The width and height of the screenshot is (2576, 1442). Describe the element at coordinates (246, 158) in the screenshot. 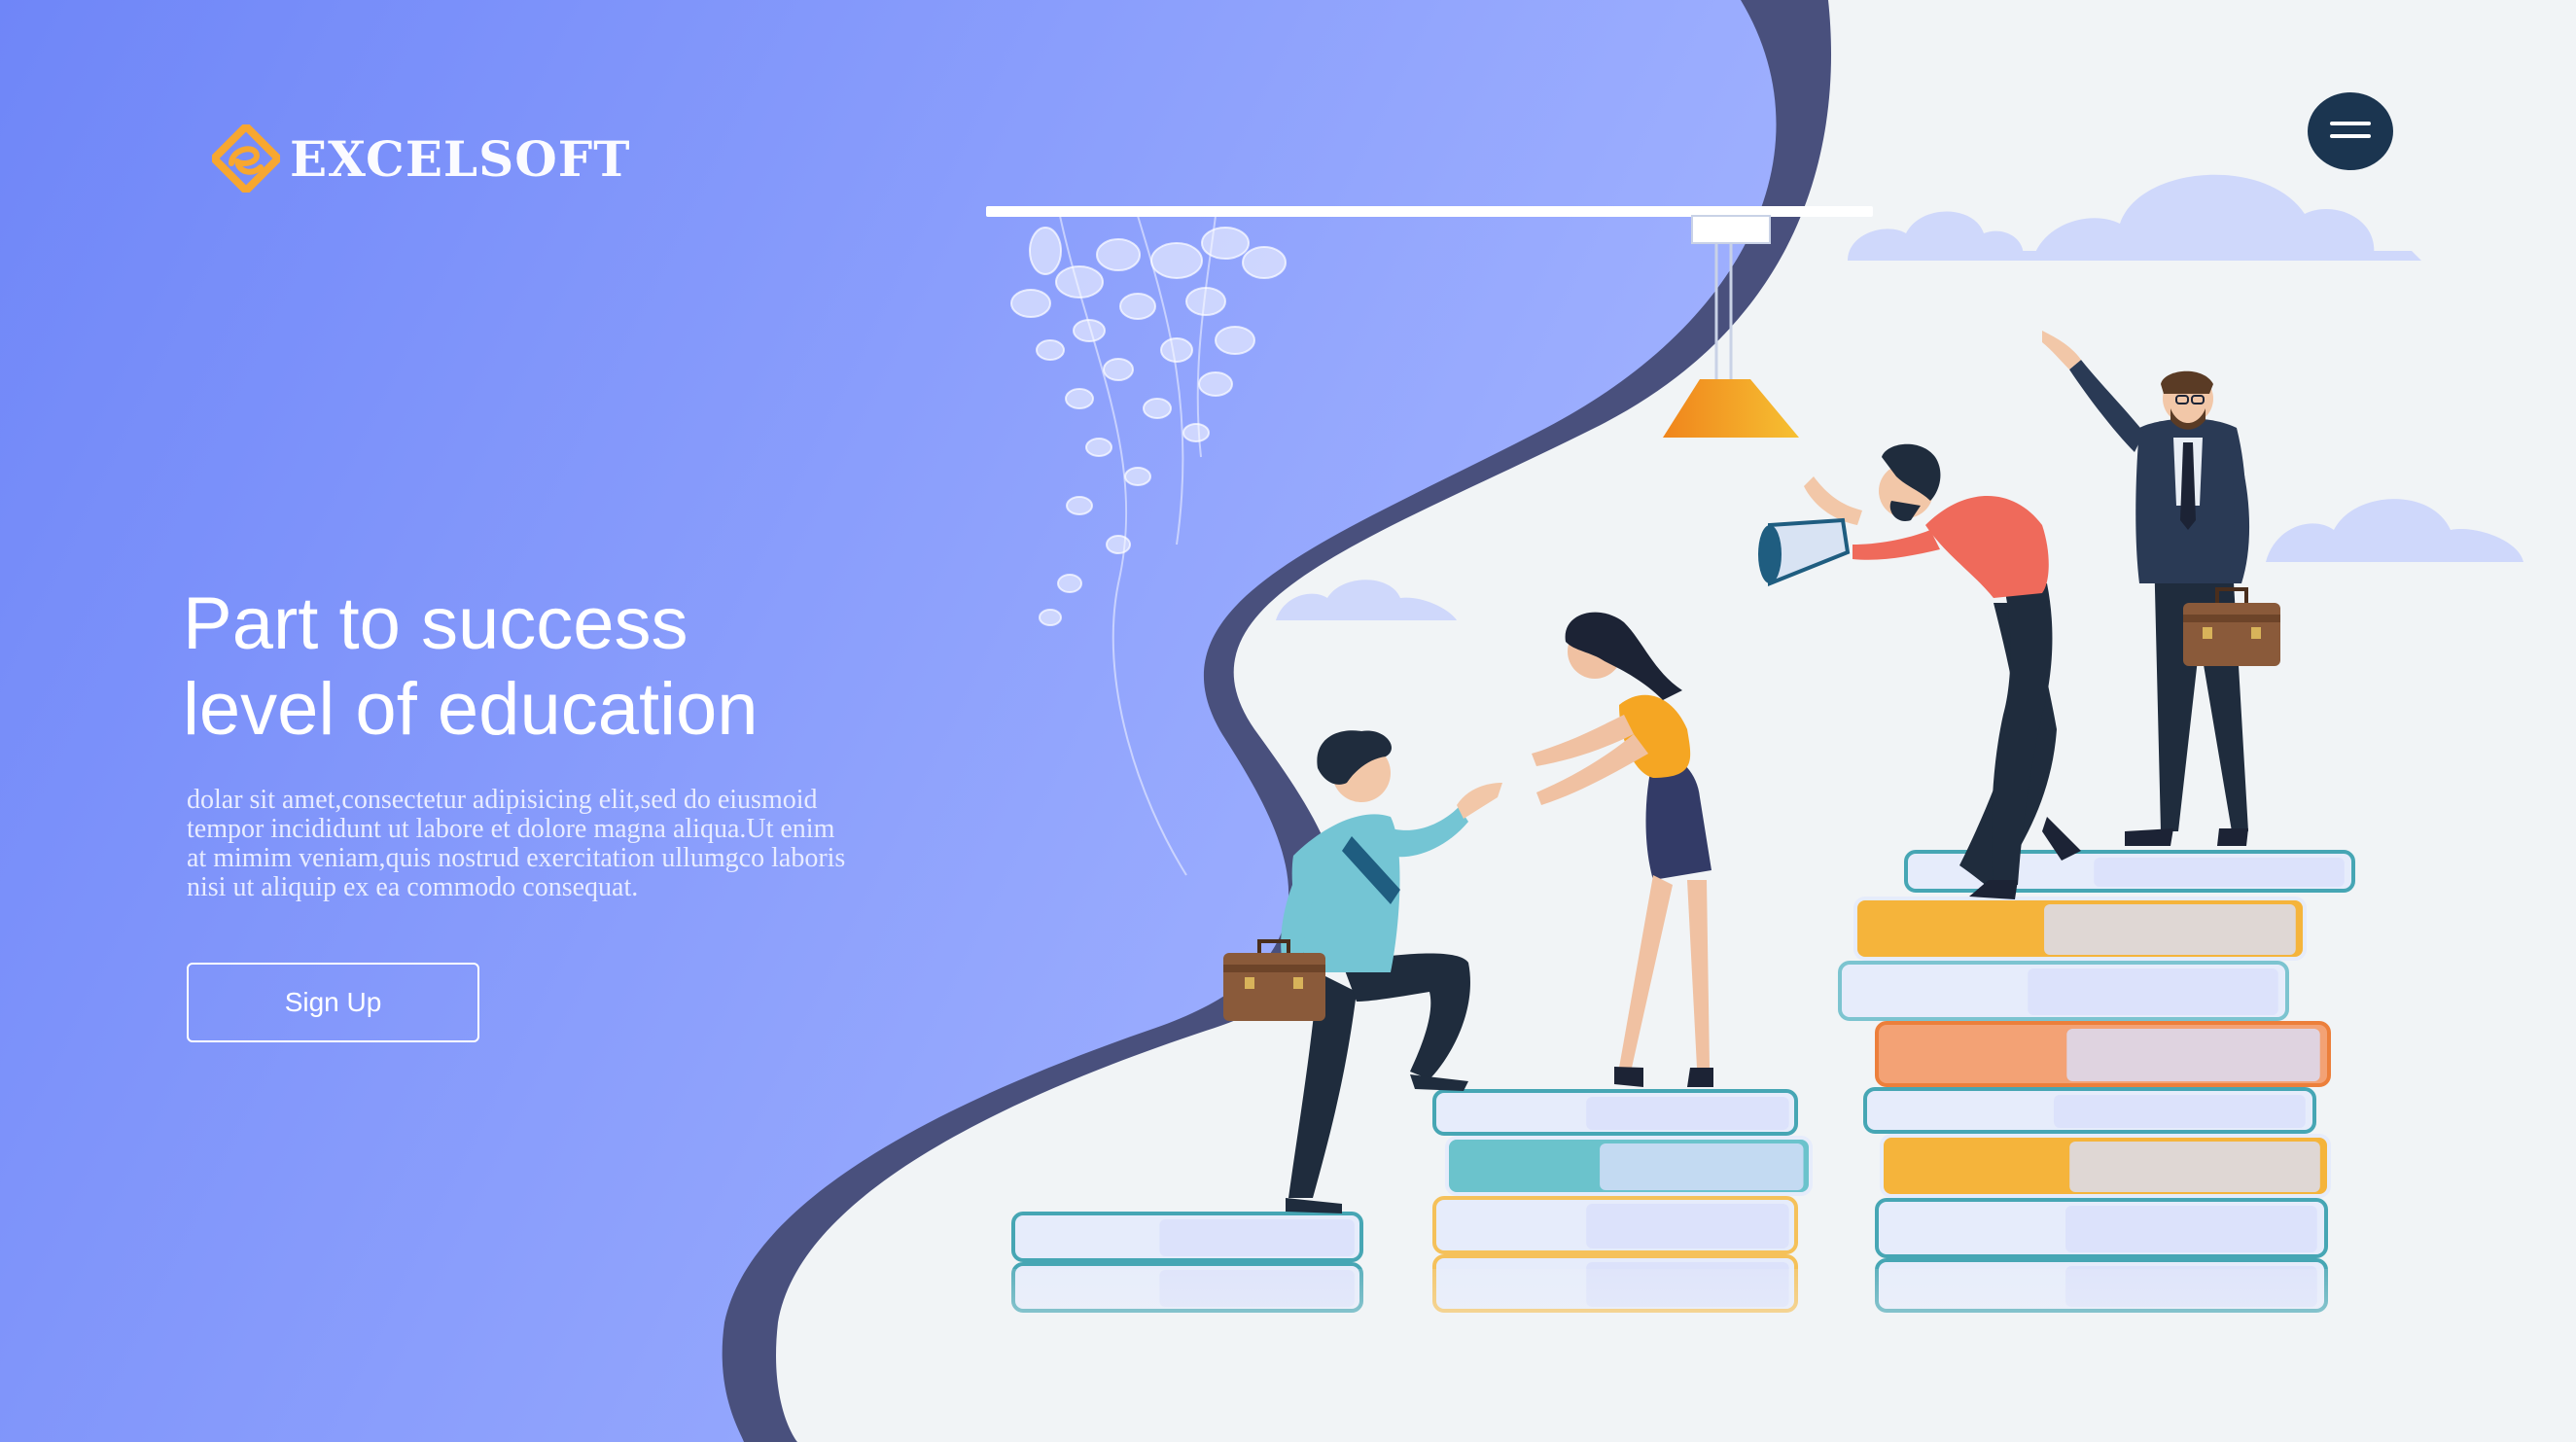

I see `logo-icon` at that location.